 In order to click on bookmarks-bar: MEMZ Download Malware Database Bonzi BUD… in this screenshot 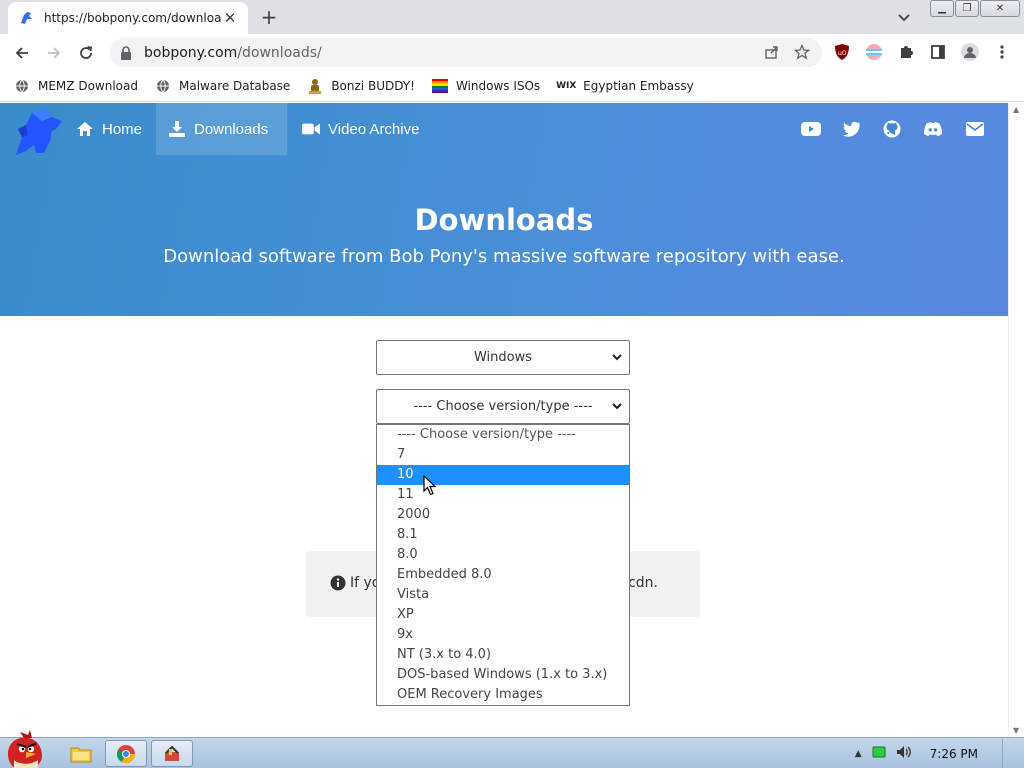, I will do `click(512, 86)`.